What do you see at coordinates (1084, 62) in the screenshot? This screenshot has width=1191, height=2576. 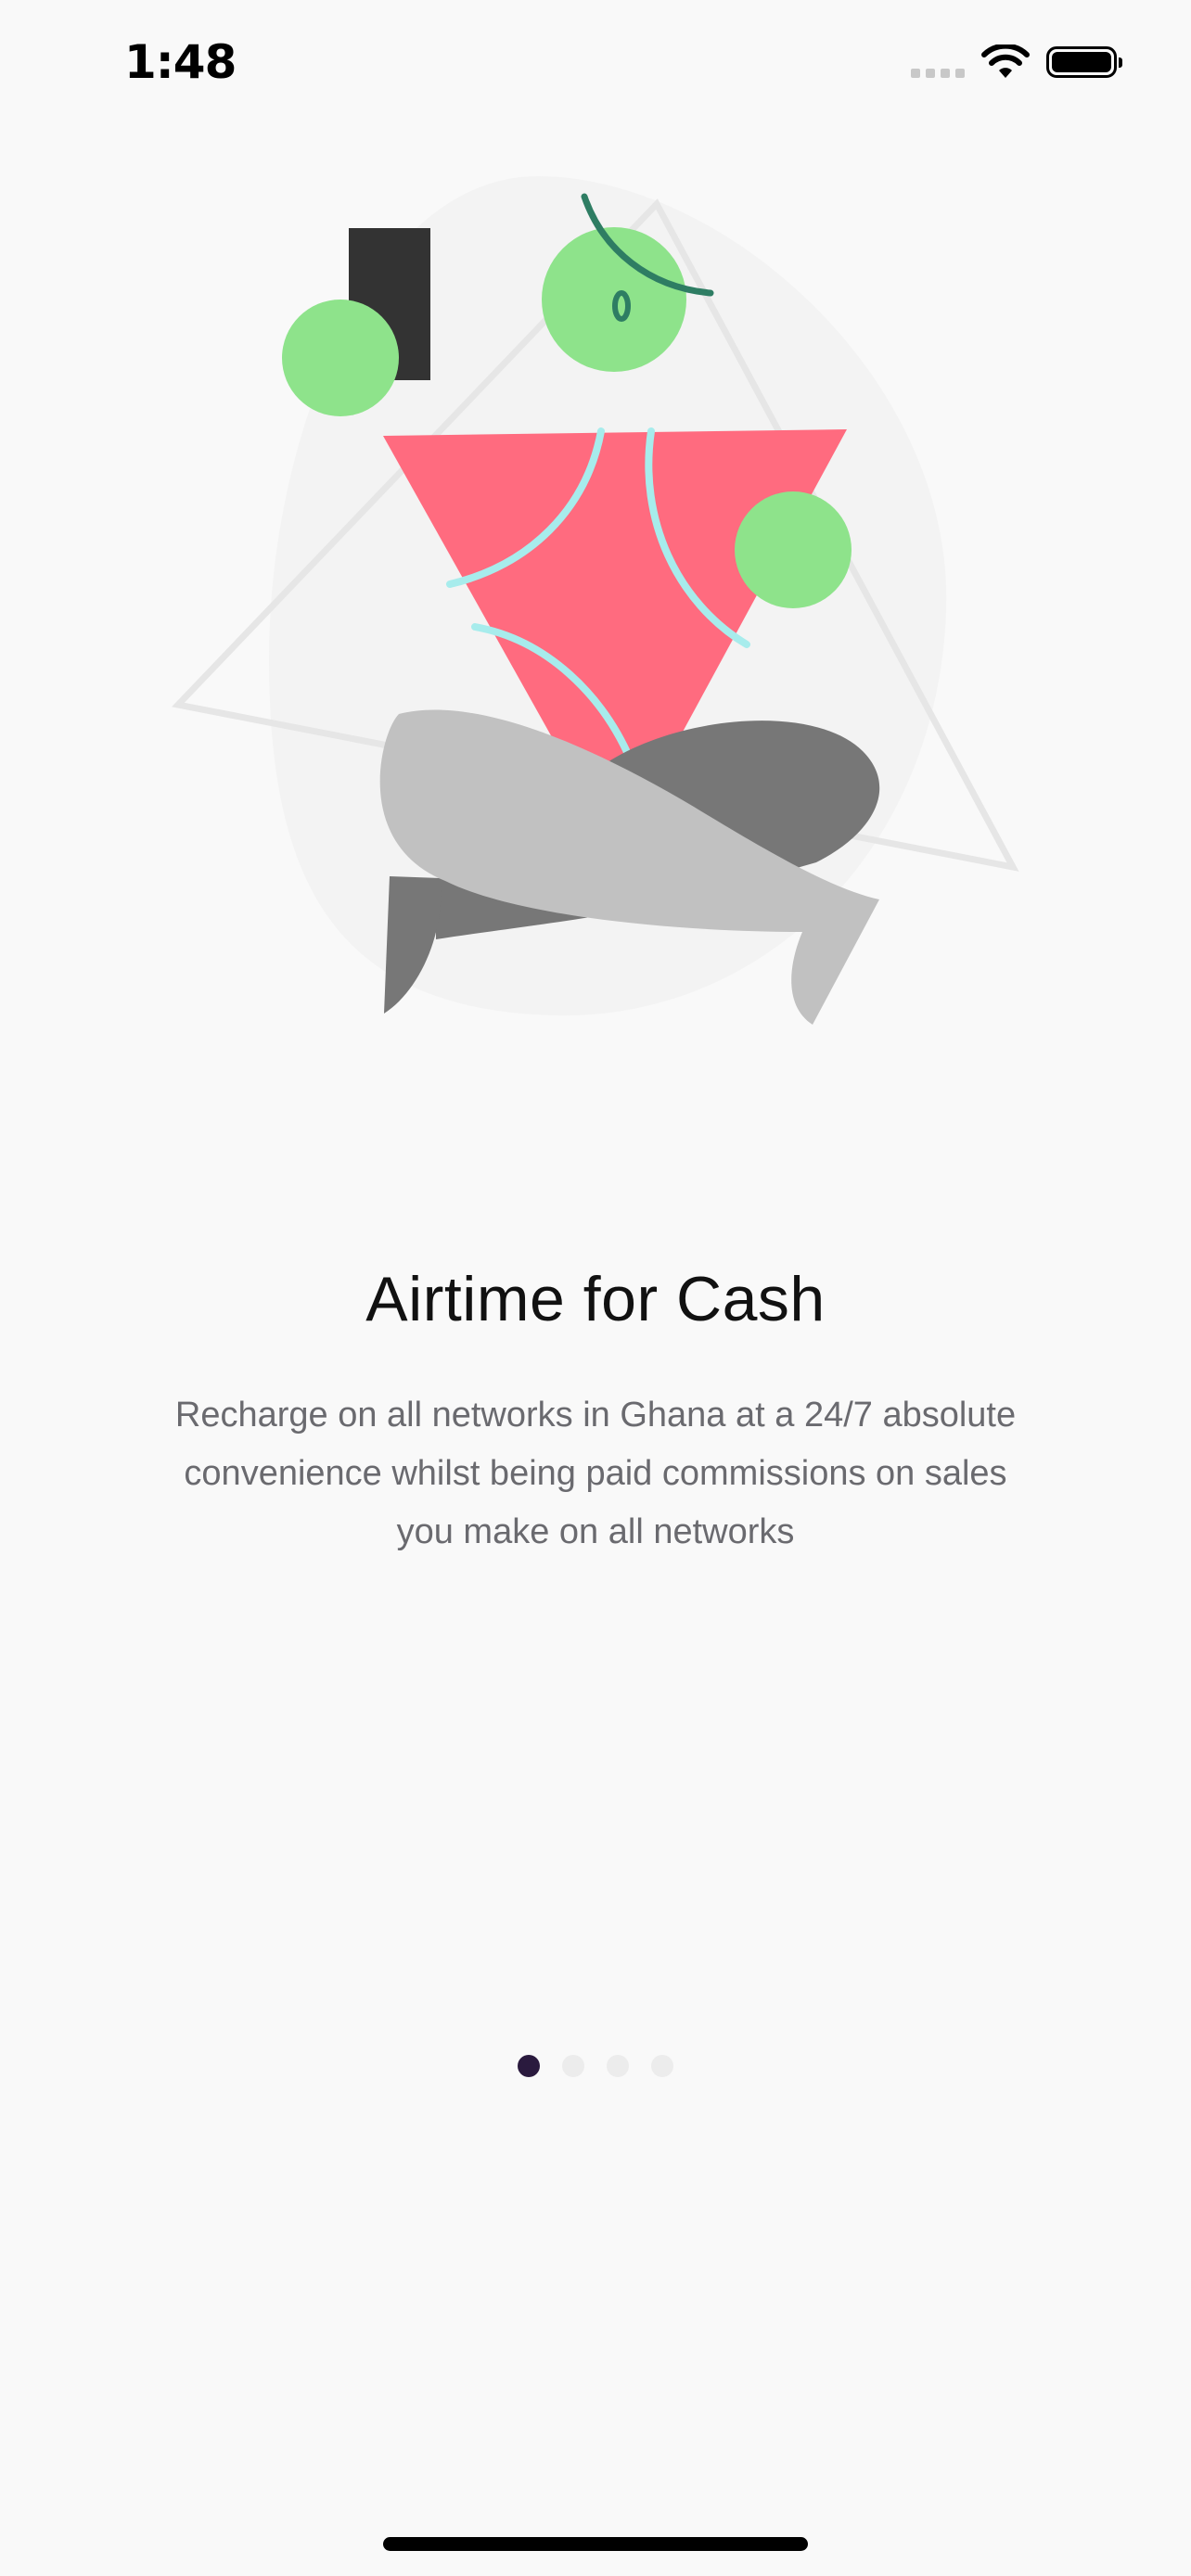 I see `battery-icon` at bounding box center [1084, 62].